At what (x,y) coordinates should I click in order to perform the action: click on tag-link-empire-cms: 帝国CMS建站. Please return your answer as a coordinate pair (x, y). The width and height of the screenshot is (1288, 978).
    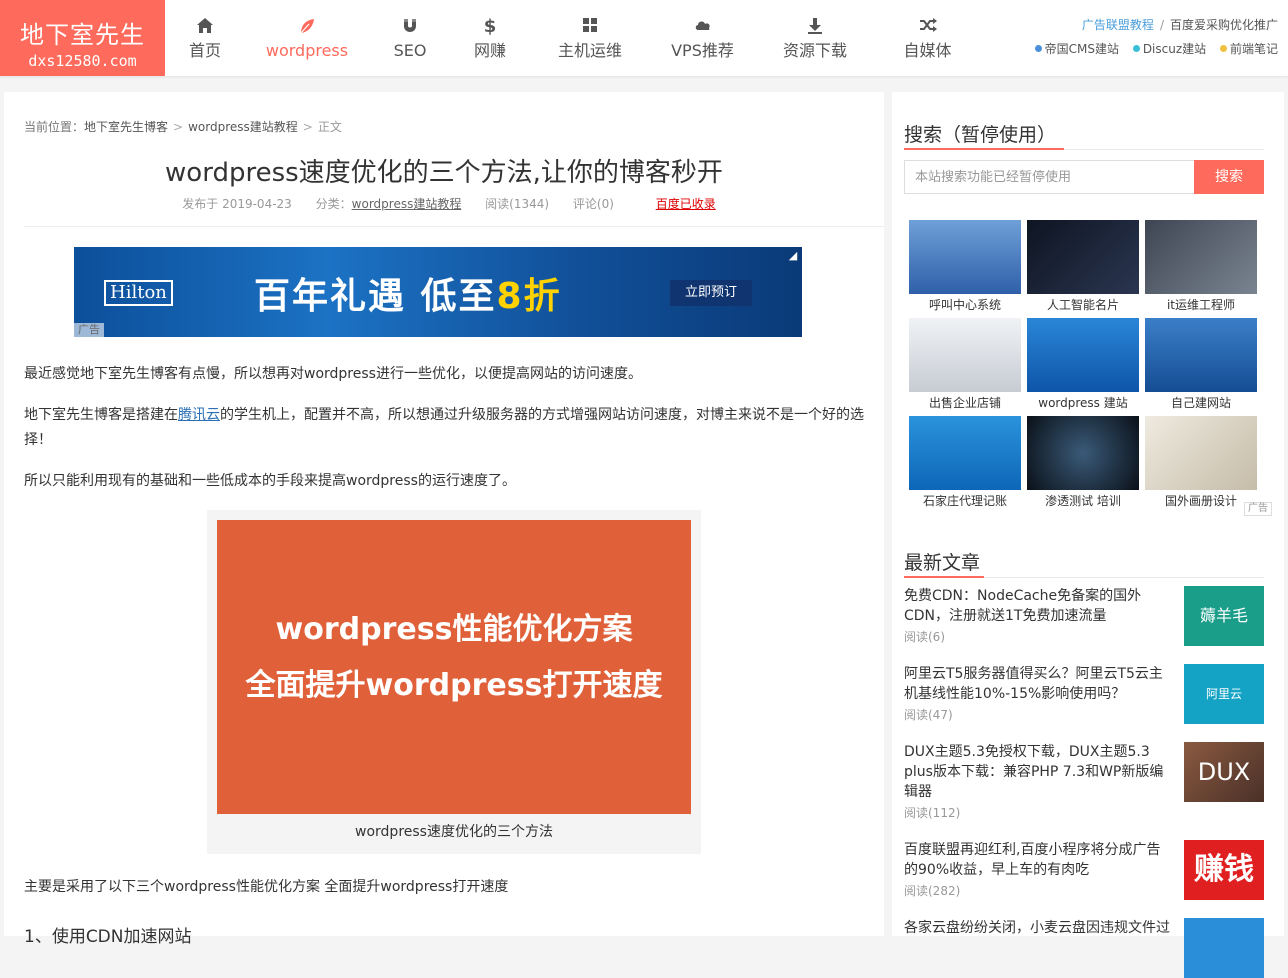
    Looking at the image, I should click on (1082, 49).